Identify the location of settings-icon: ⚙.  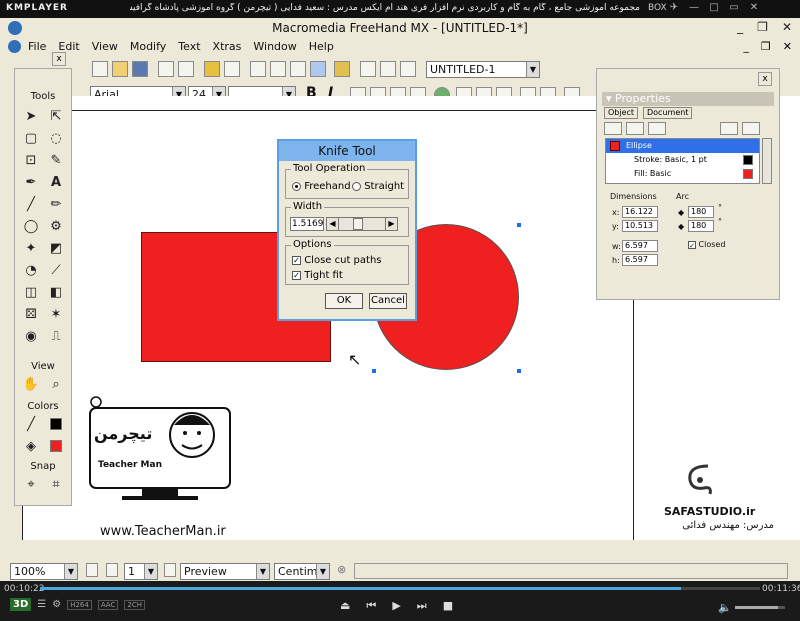
(56, 604).